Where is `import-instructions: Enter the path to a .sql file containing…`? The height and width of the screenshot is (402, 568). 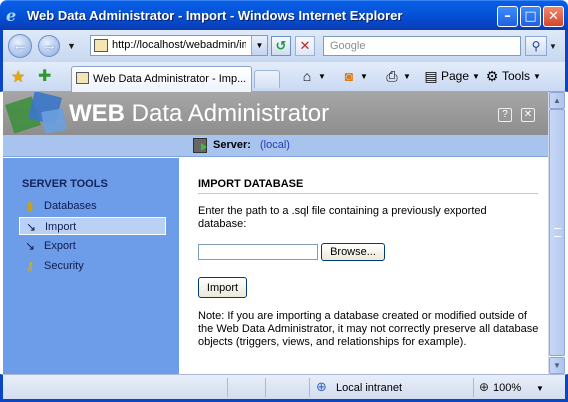
import-instructions: Enter the path to a .sql file containing… is located at coordinates (342, 217).